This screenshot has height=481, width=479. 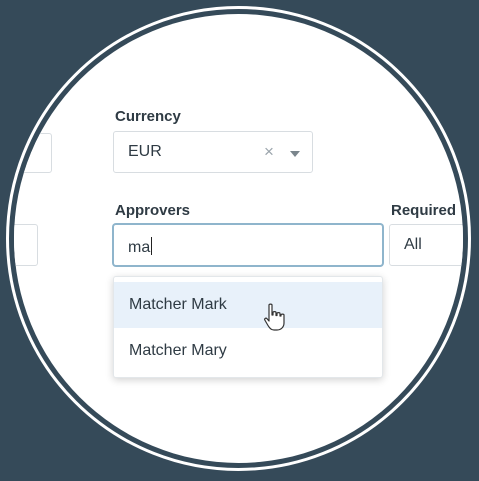 I want to click on currency-select: EUR ×, so click(x=213, y=152).